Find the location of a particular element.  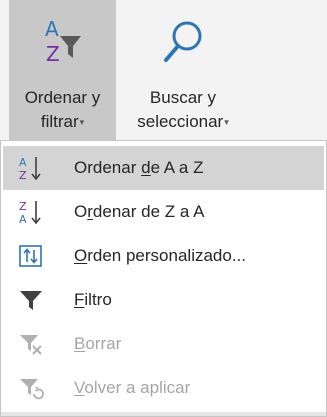

find-and-select-button: Buscar y seleccionar▾ is located at coordinates (183, 72).